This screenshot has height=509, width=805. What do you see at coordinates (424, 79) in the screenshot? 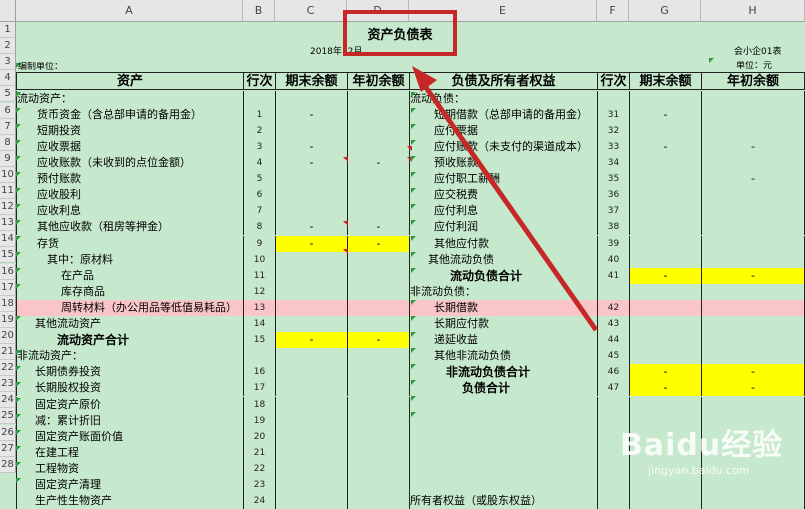
I see `arrow-head` at bounding box center [424, 79].